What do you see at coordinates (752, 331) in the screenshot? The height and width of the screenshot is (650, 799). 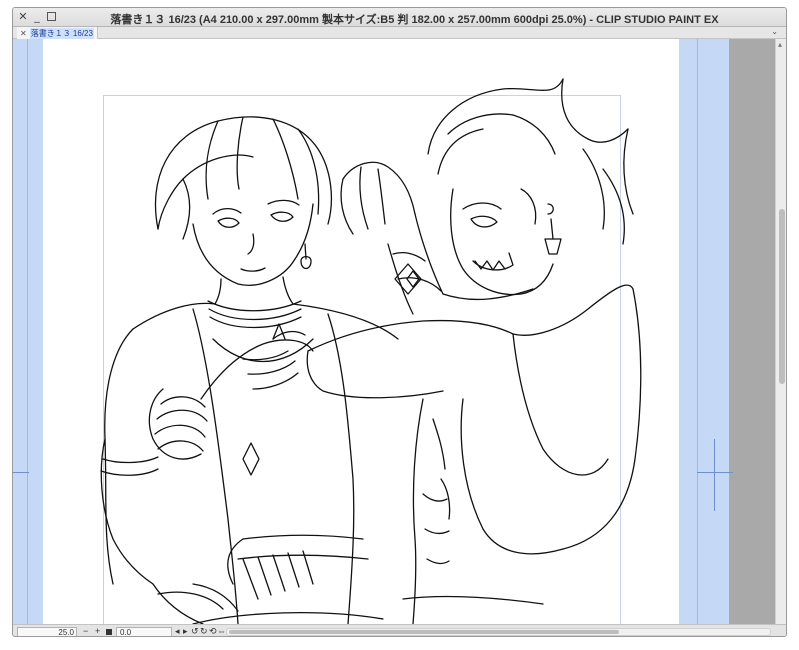 I see `outside-canvas` at bounding box center [752, 331].